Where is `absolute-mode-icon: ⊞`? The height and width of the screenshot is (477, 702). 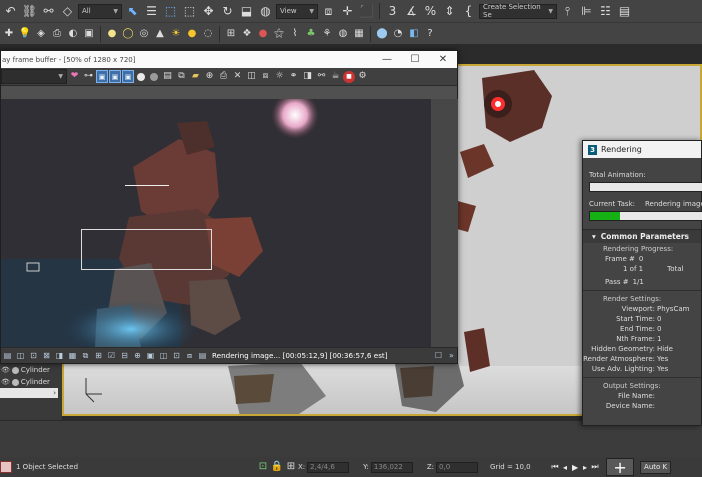 absolute-mode-icon: ⊞ is located at coordinates (291, 467).